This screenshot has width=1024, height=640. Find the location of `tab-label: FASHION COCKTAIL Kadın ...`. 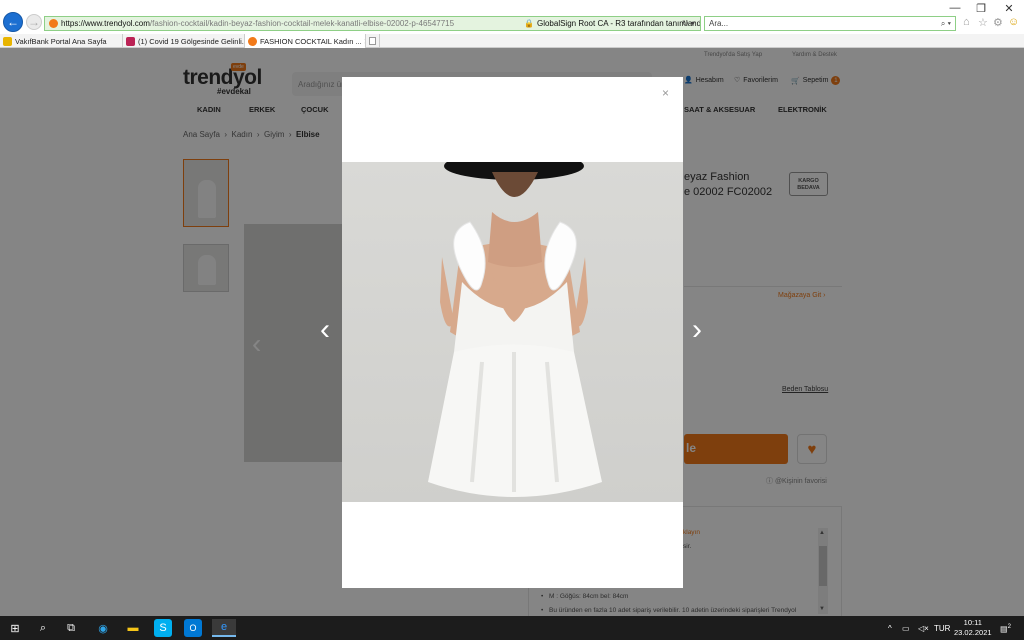

tab-label: FASHION COCKTAIL Kadın ... is located at coordinates (311, 41).